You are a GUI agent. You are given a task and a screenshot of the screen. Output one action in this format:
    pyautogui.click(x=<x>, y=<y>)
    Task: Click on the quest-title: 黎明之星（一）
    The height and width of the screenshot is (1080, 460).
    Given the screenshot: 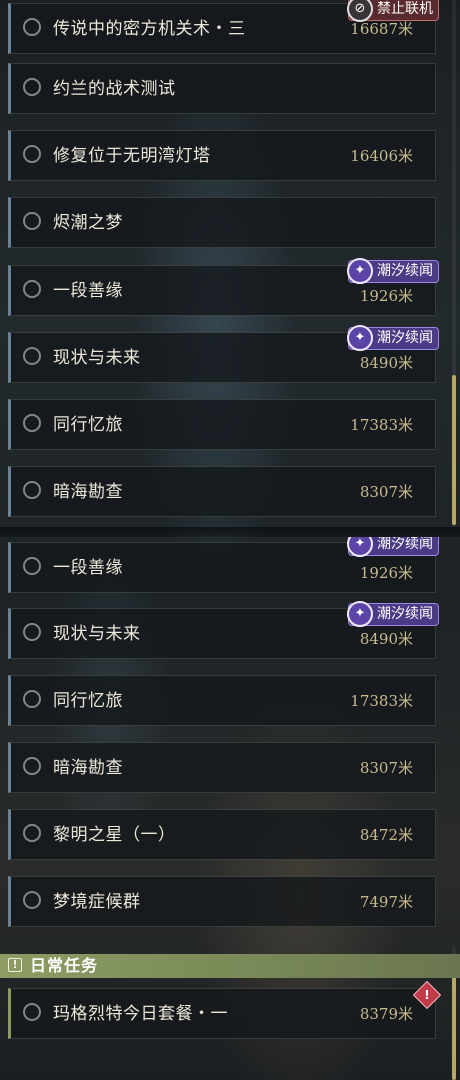 What is the action you would take?
    pyautogui.click(x=114, y=835)
    